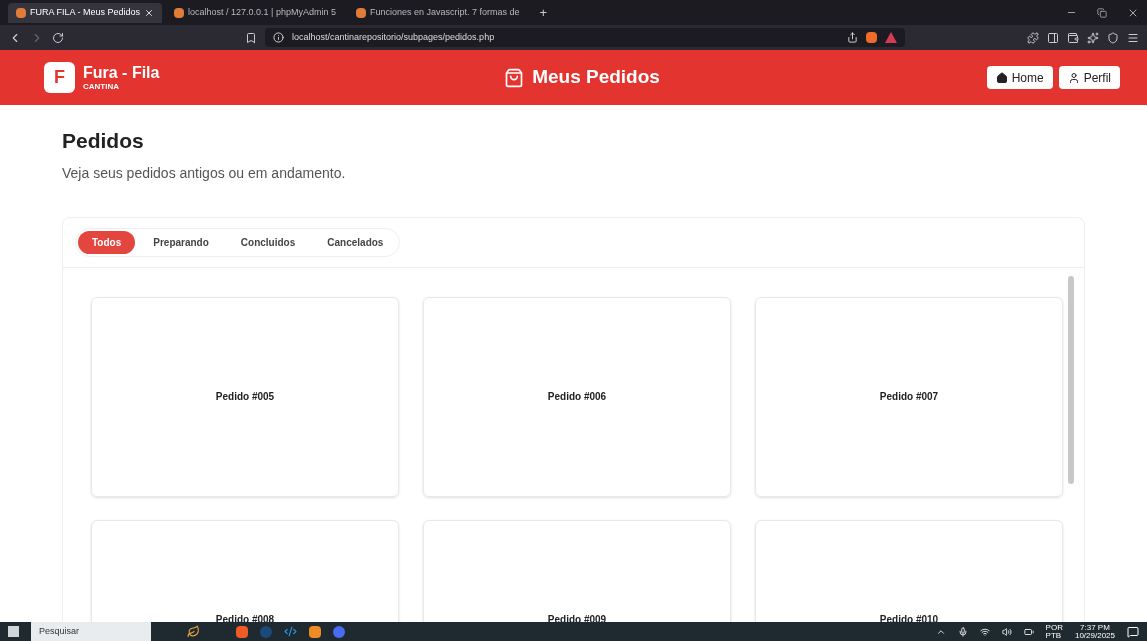  I want to click on layout-label: PTB, so click(1054, 635).